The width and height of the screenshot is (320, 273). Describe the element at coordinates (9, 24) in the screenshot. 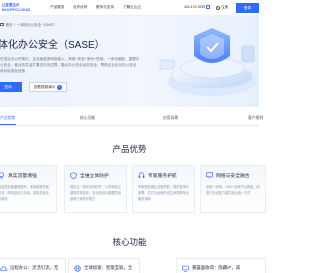

I see `breadcrumb-home: 首页` at that location.